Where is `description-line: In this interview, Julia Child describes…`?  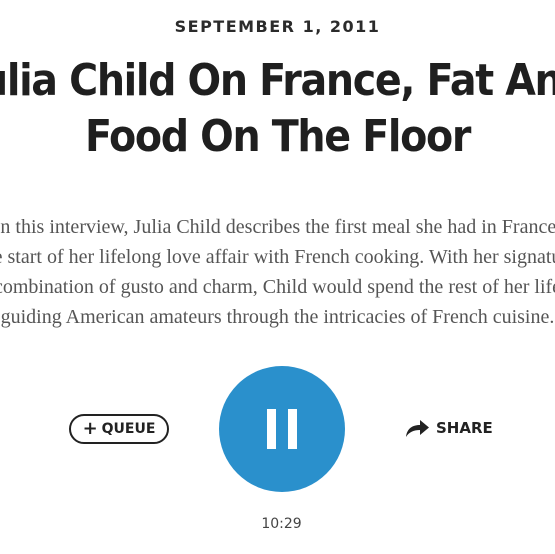
description-line: In this interview, Julia Child describes… is located at coordinates (277, 227).